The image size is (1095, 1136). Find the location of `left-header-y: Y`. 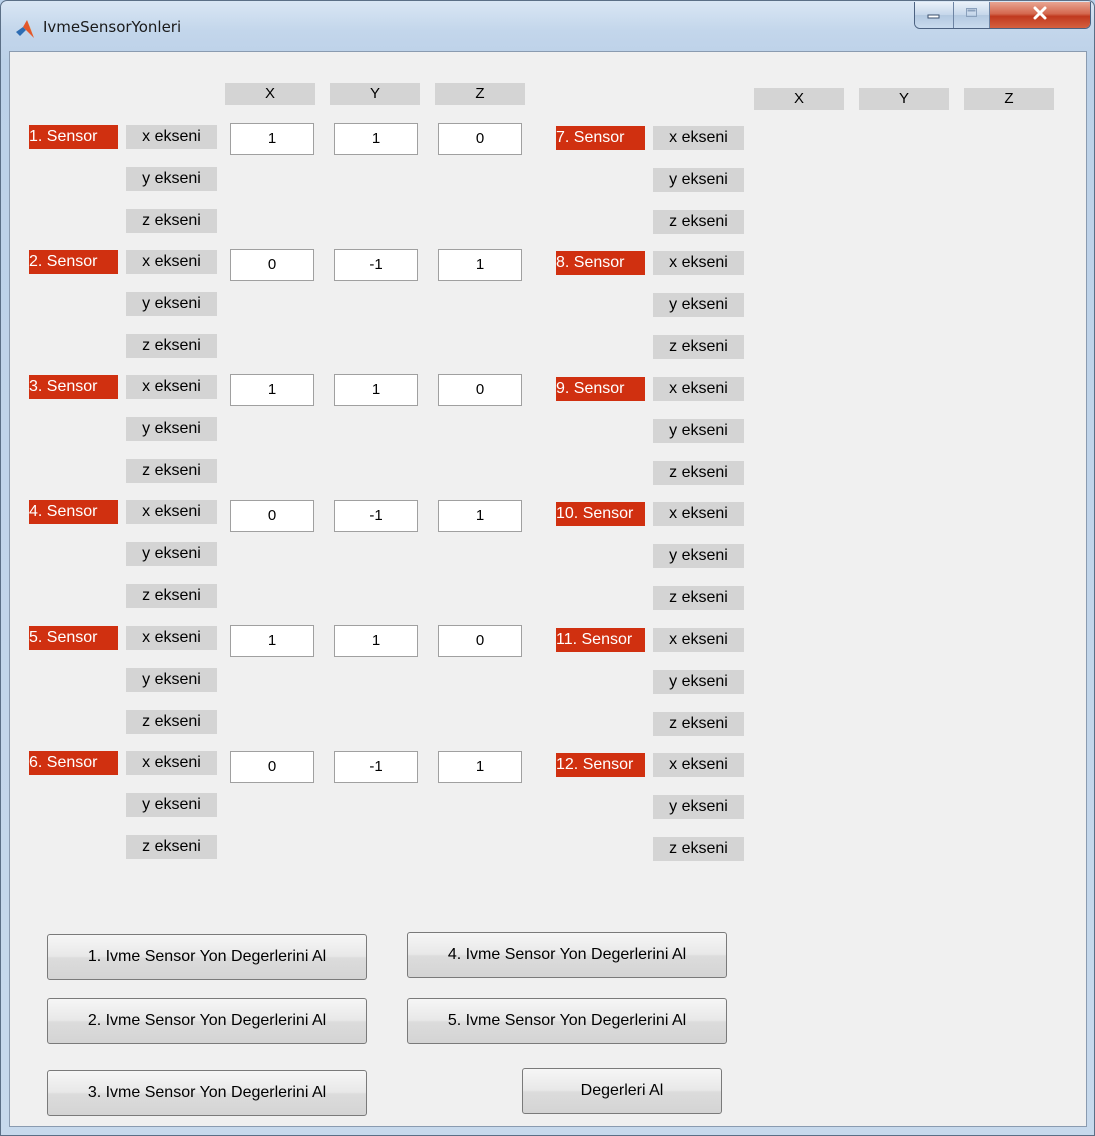

left-header-y: Y is located at coordinates (375, 94).